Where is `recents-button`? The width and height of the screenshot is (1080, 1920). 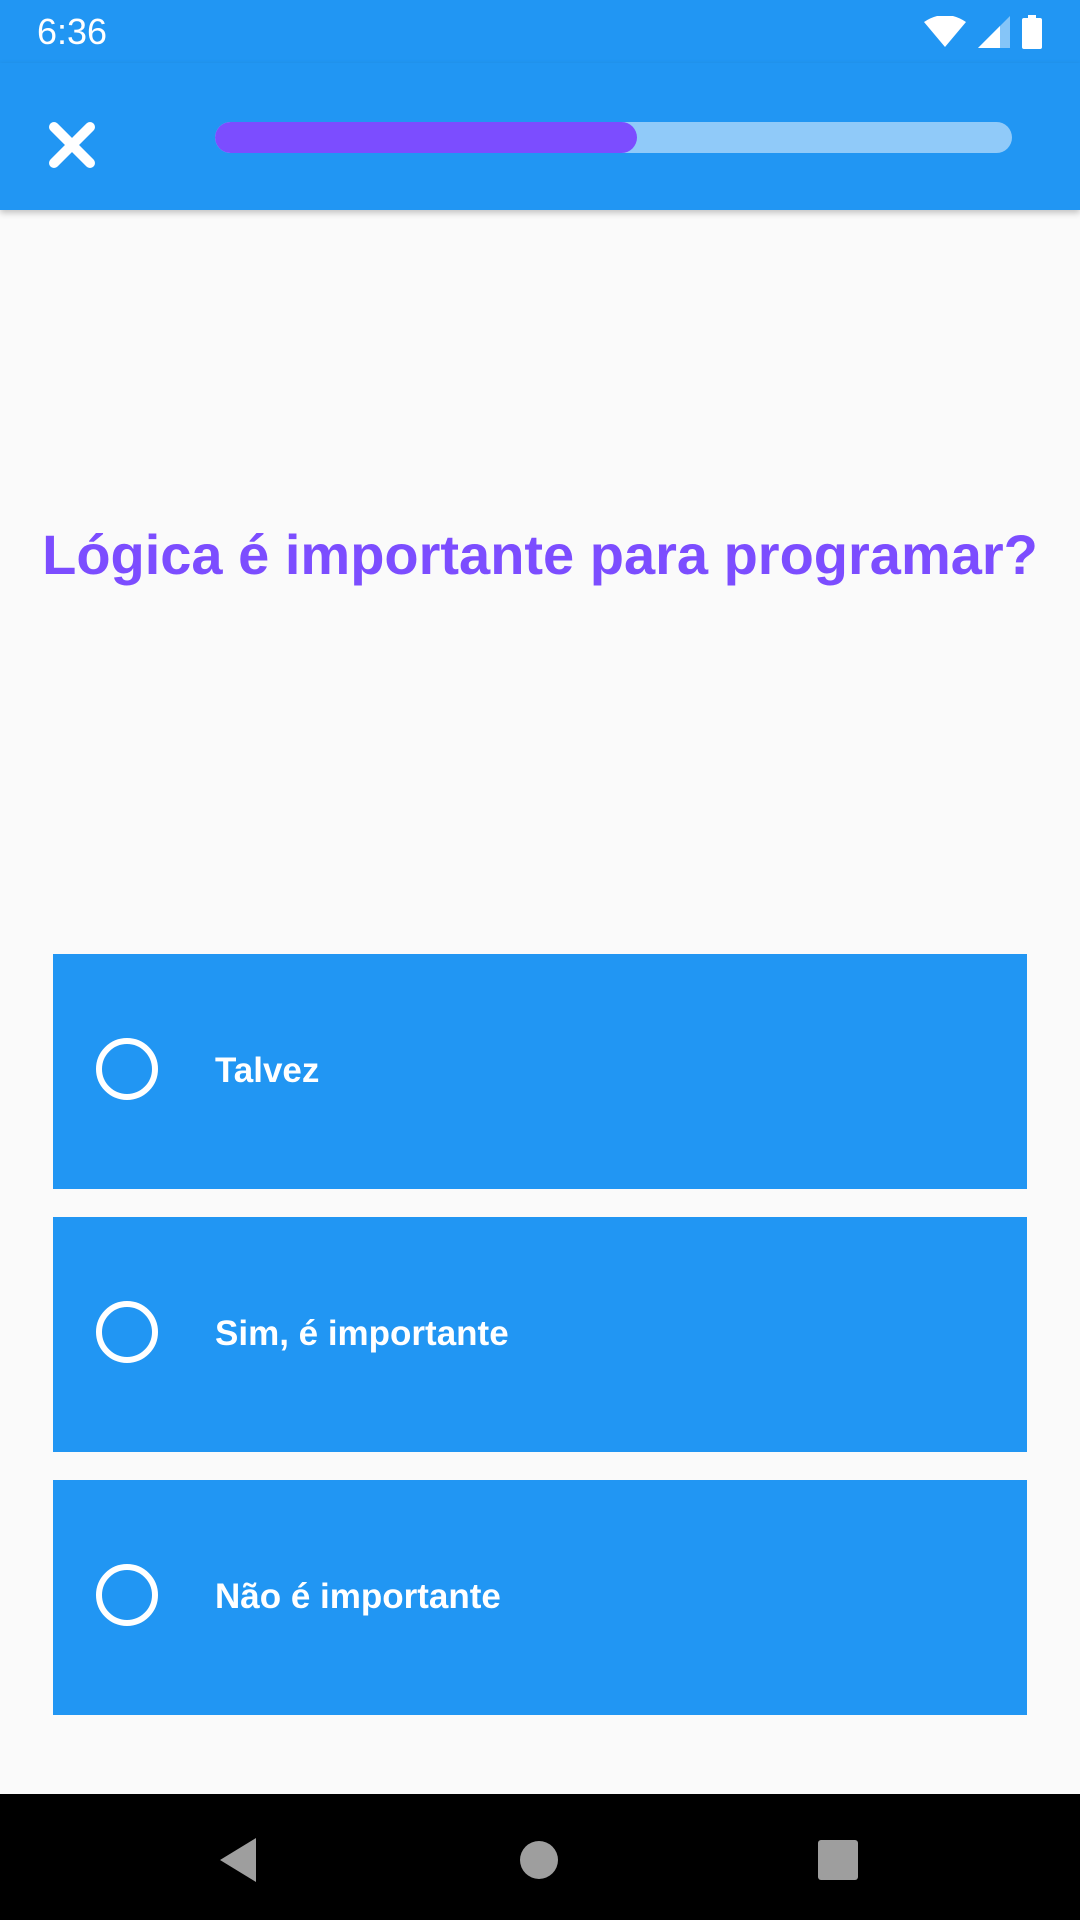
recents-button is located at coordinates (838, 1860).